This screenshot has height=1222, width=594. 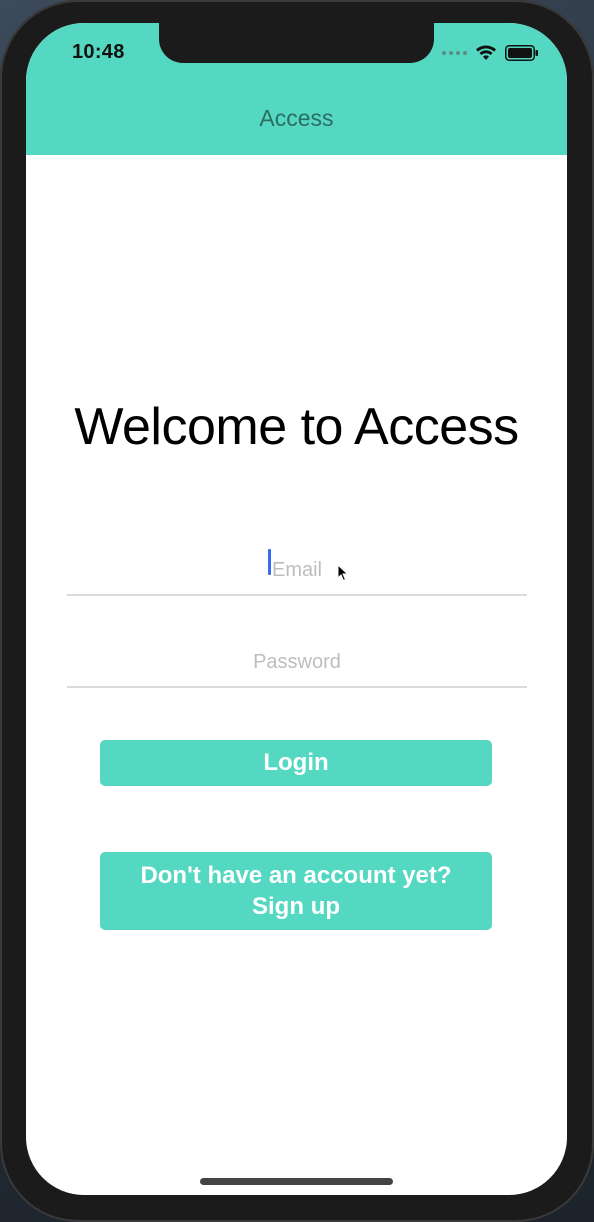 I want to click on status-time: 10:48, so click(x=98, y=52).